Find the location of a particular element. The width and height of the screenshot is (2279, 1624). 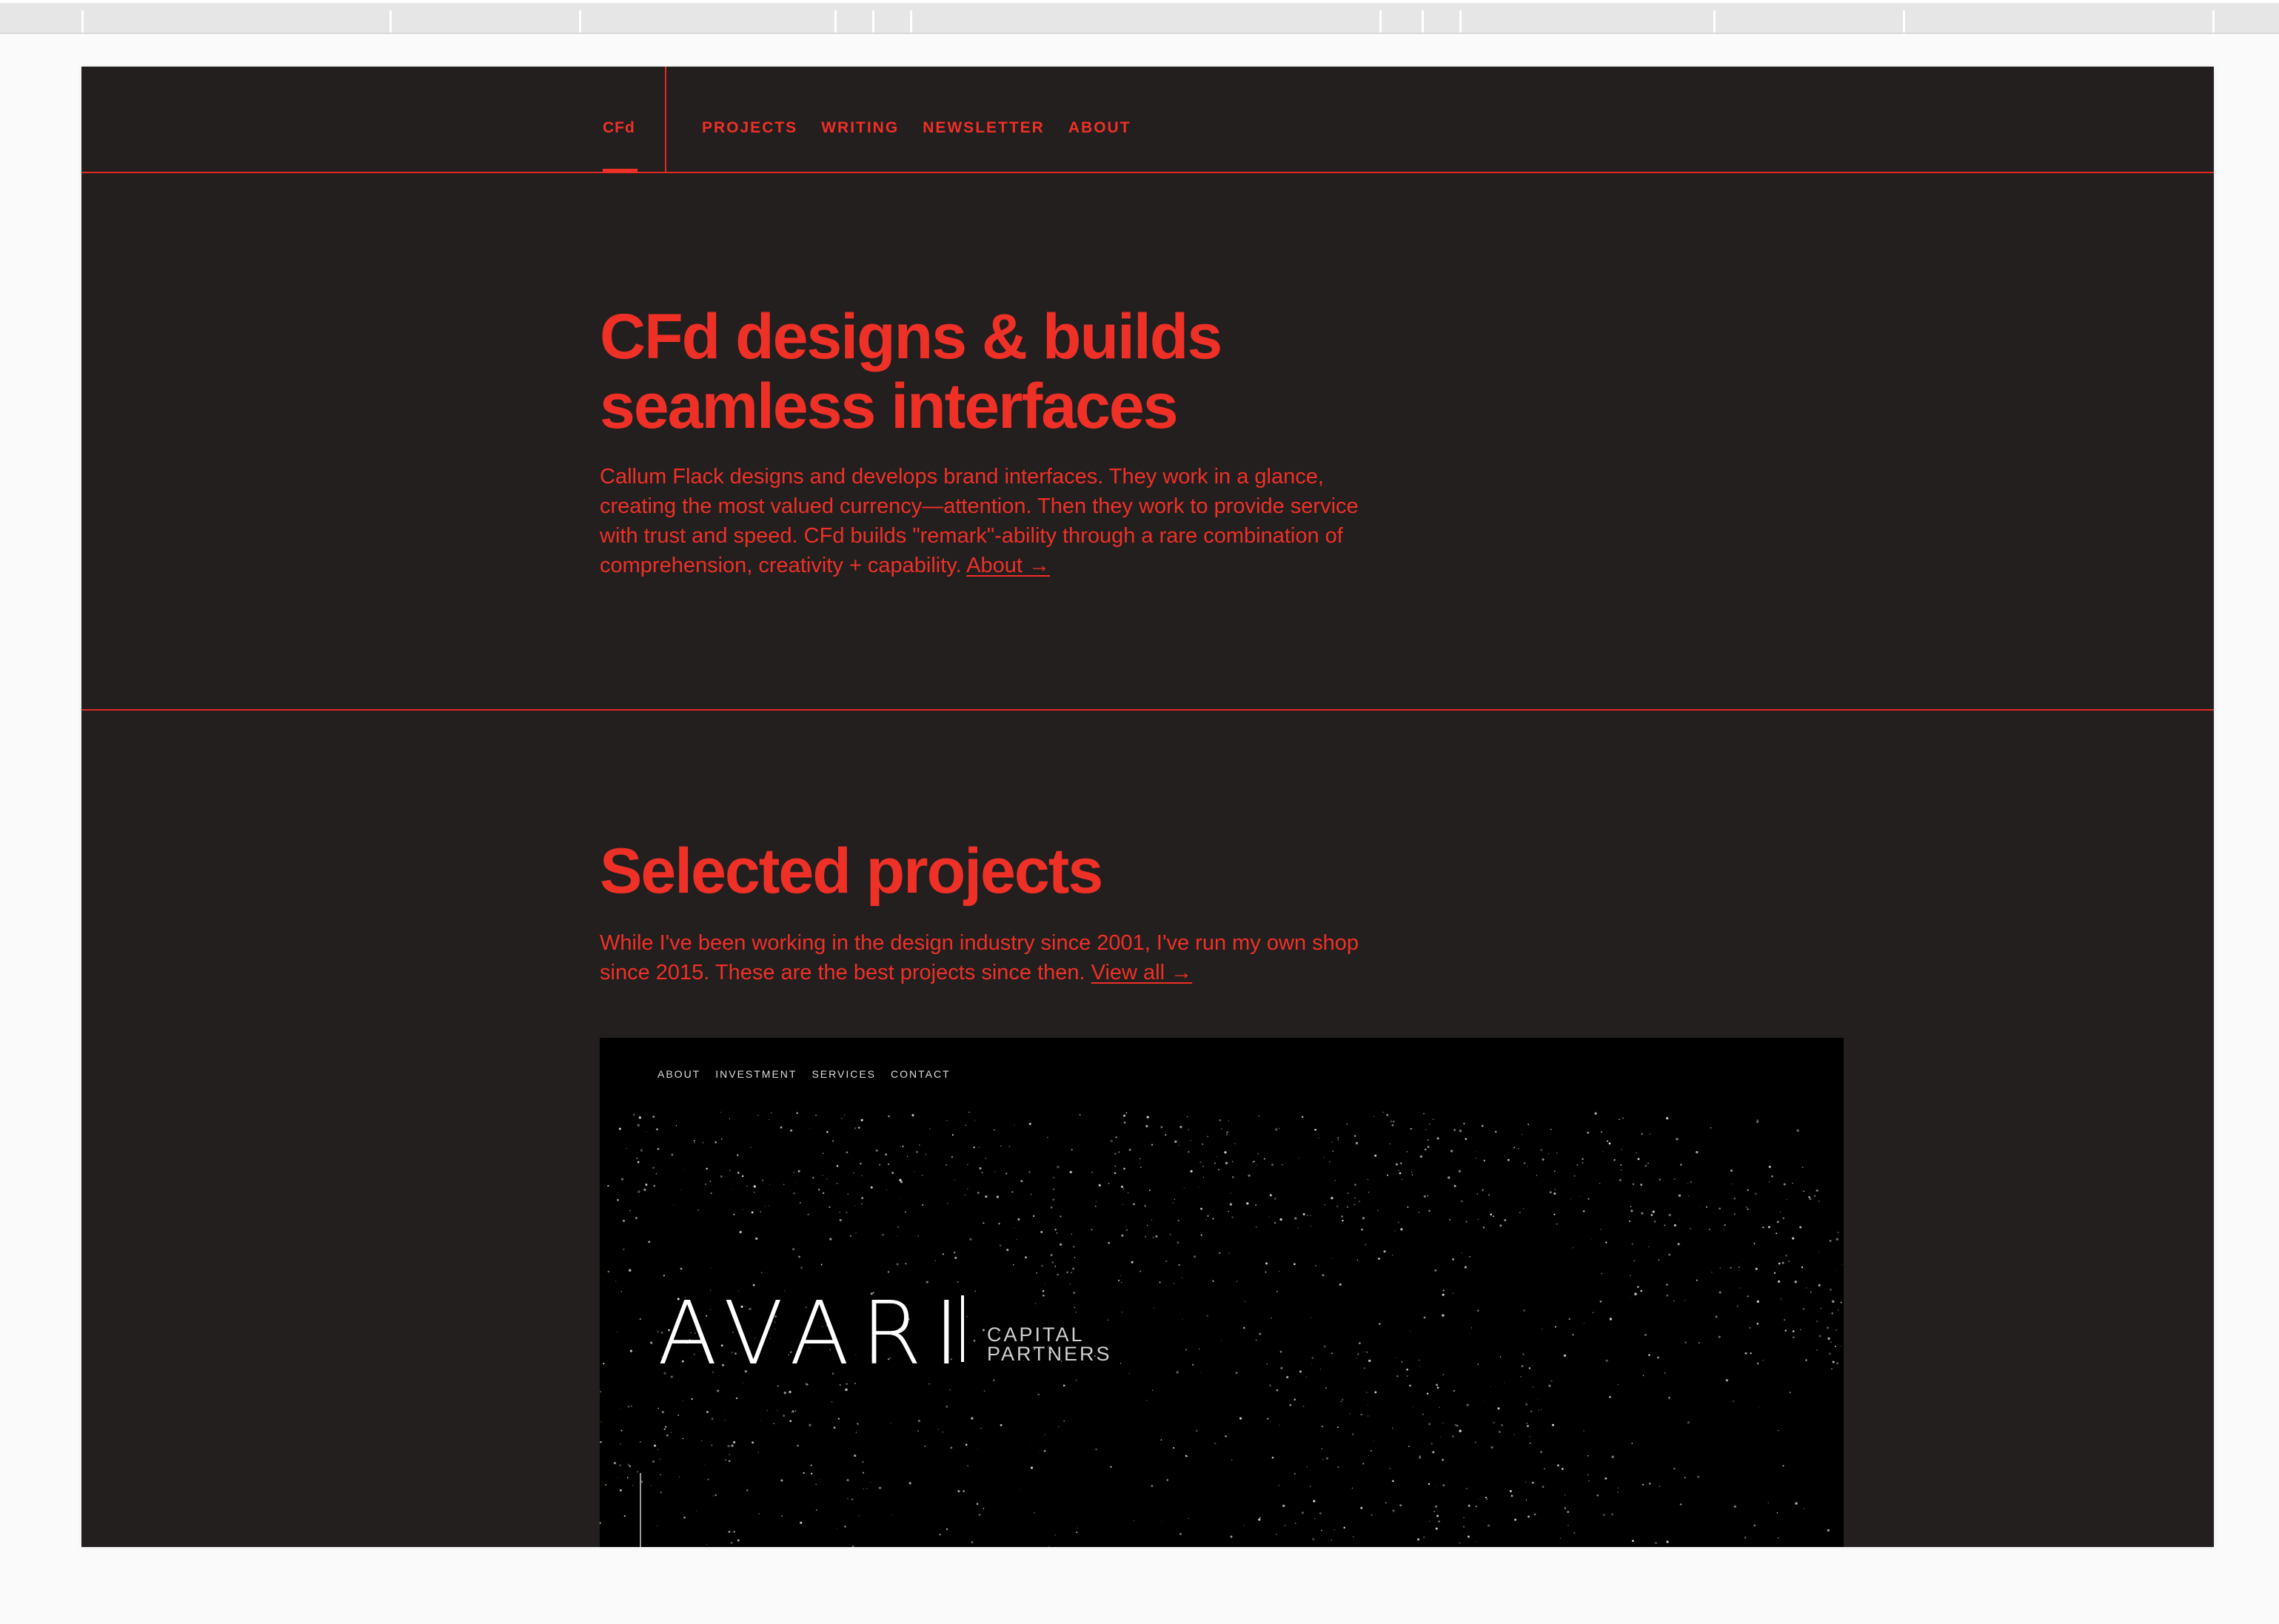

avari-sub-capital: CAPITAL is located at coordinates (1036, 1334).